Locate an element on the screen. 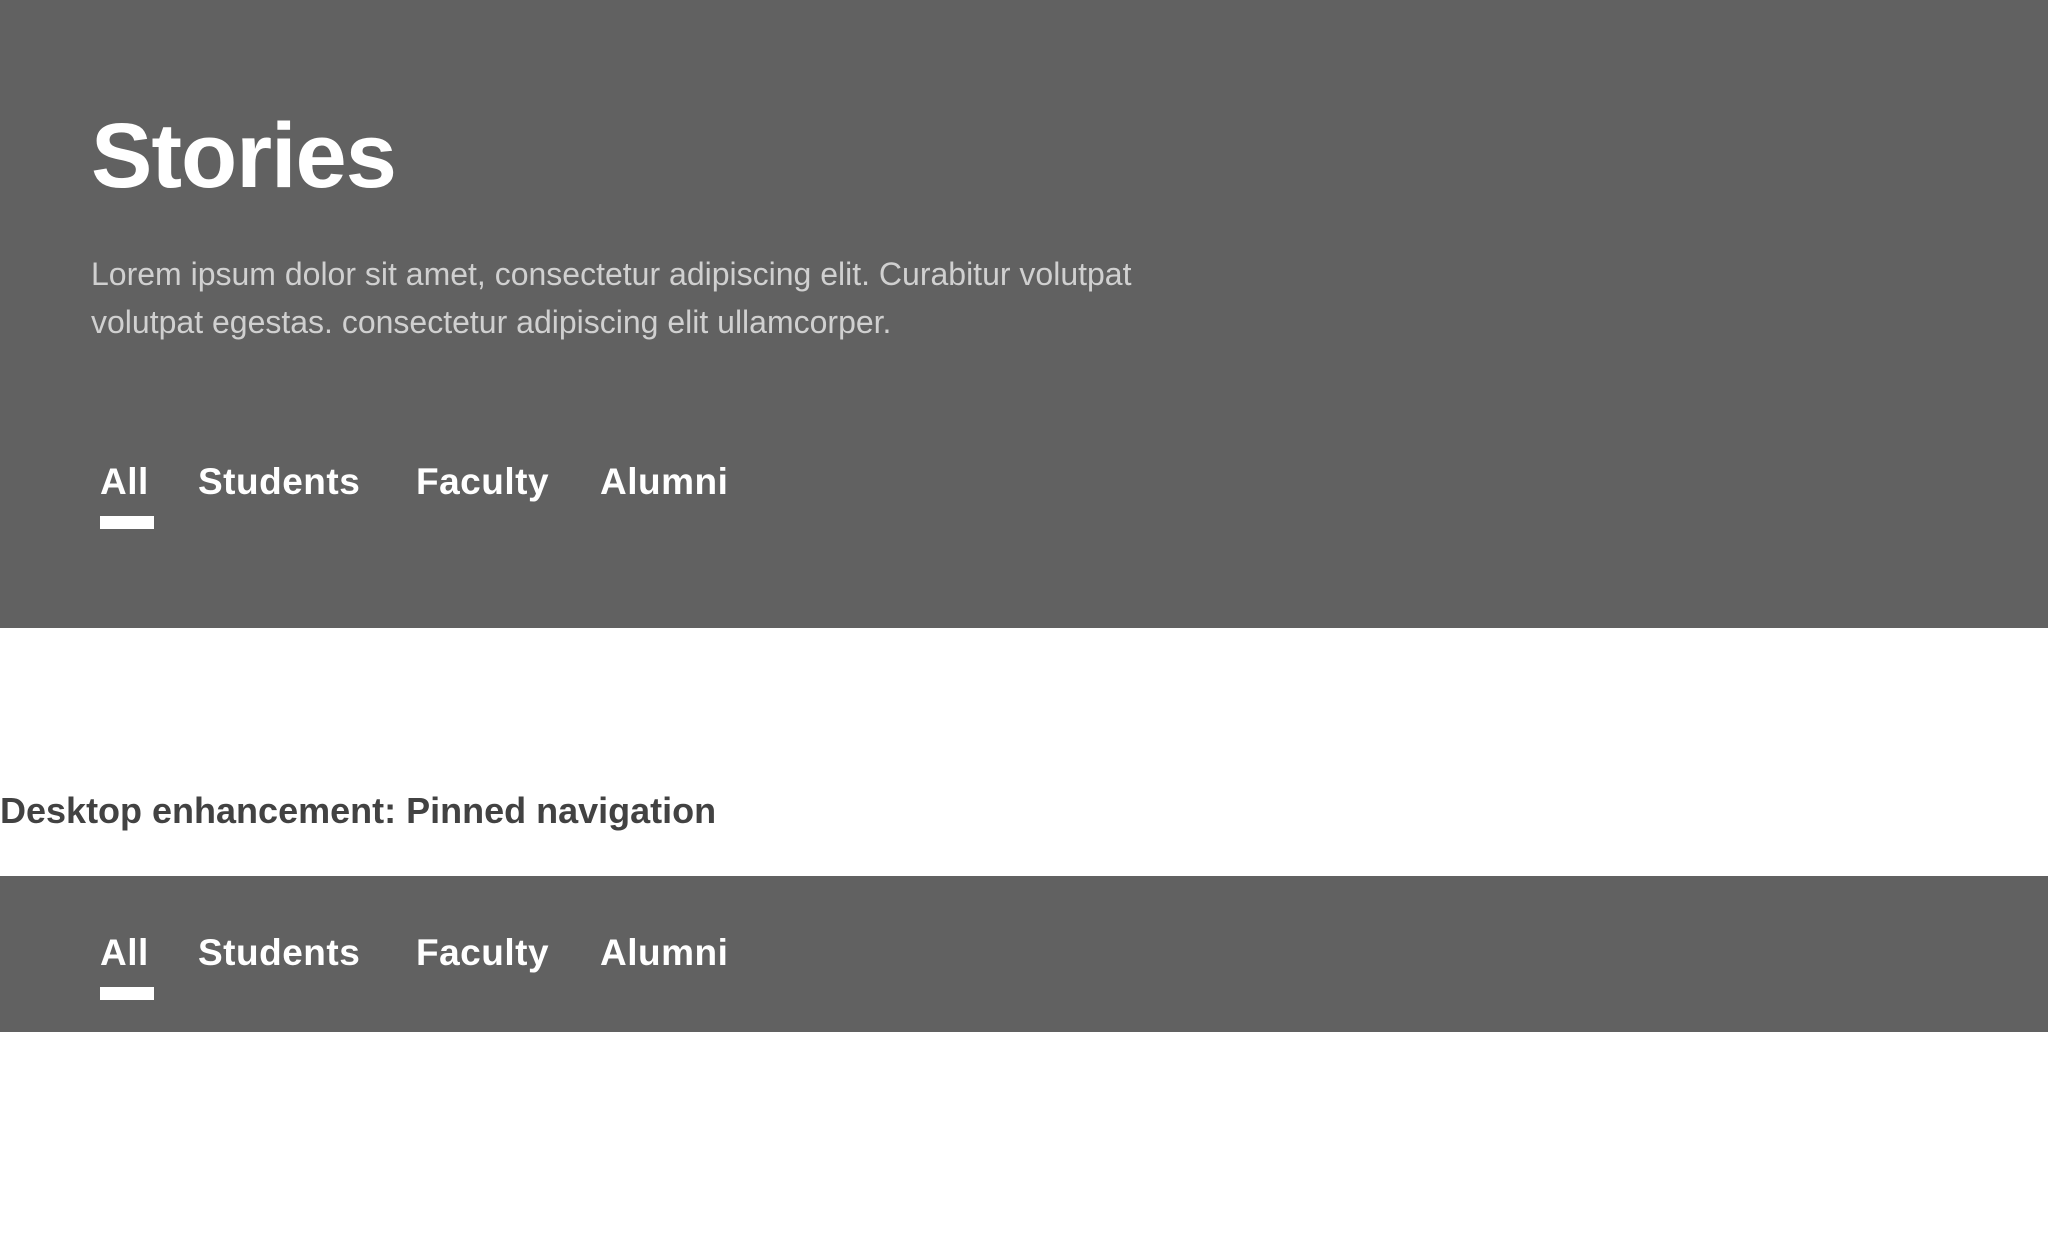 The image size is (2048, 1246). tab-all: All is located at coordinates (124, 482).